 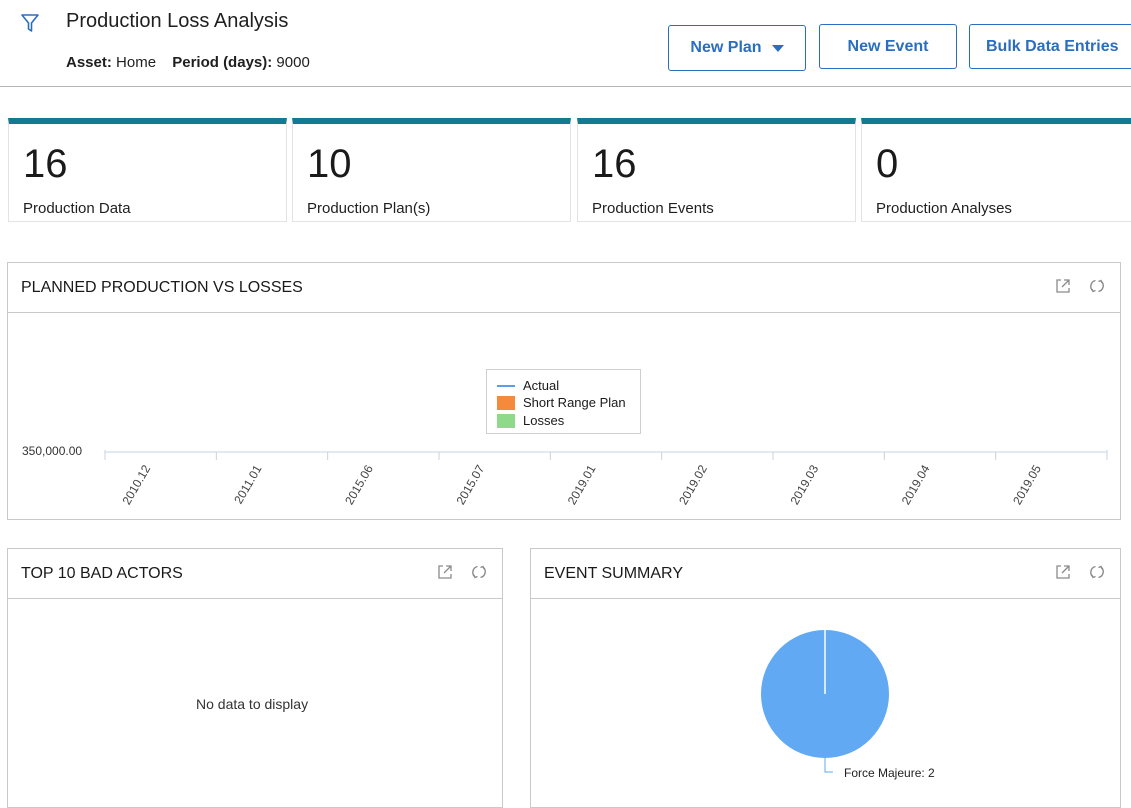 I want to click on x-tick-label: 2019.04, so click(x=916, y=484).